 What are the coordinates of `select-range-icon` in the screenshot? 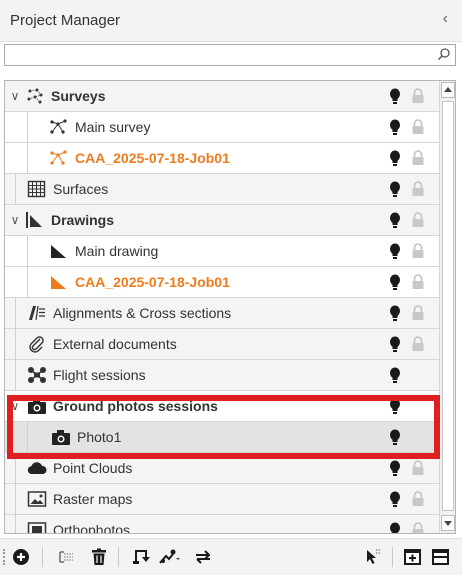 It's located at (67, 557).